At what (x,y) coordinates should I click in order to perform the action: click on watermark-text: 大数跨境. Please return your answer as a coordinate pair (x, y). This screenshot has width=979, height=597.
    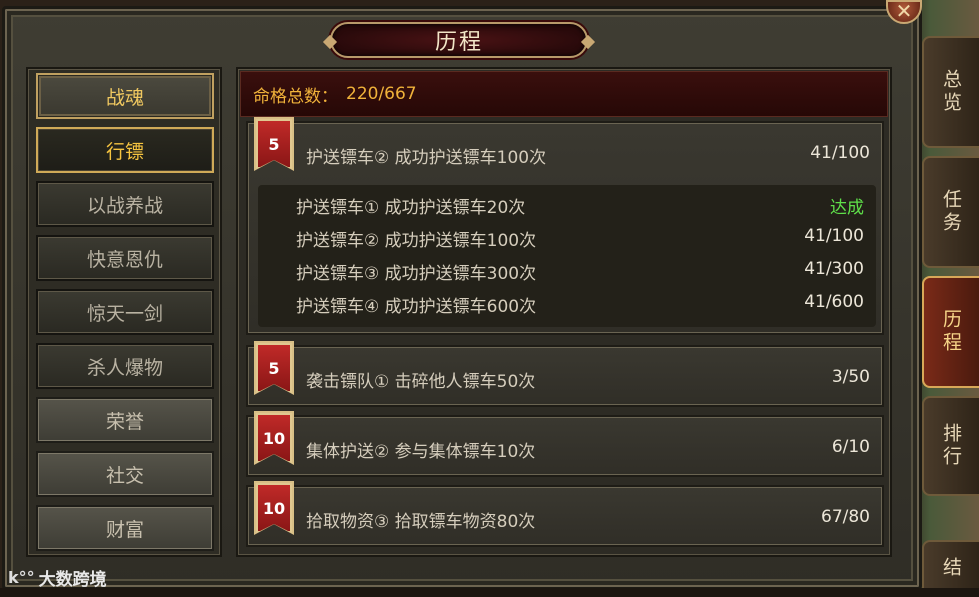
    Looking at the image, I should click on (72, 580).